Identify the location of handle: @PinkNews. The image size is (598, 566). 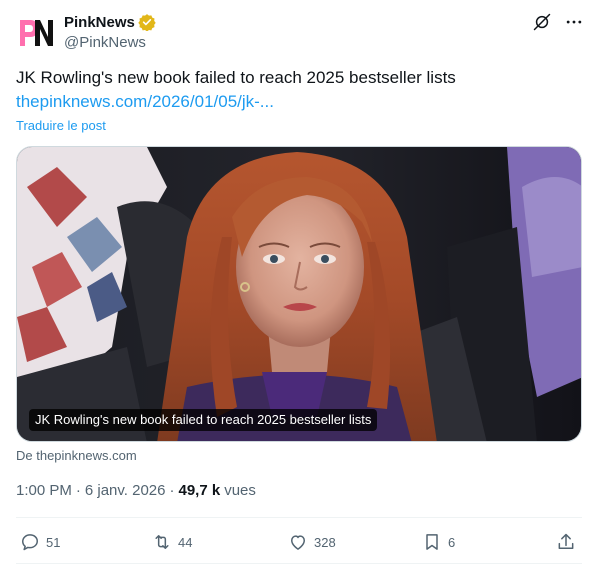
(110, 42).